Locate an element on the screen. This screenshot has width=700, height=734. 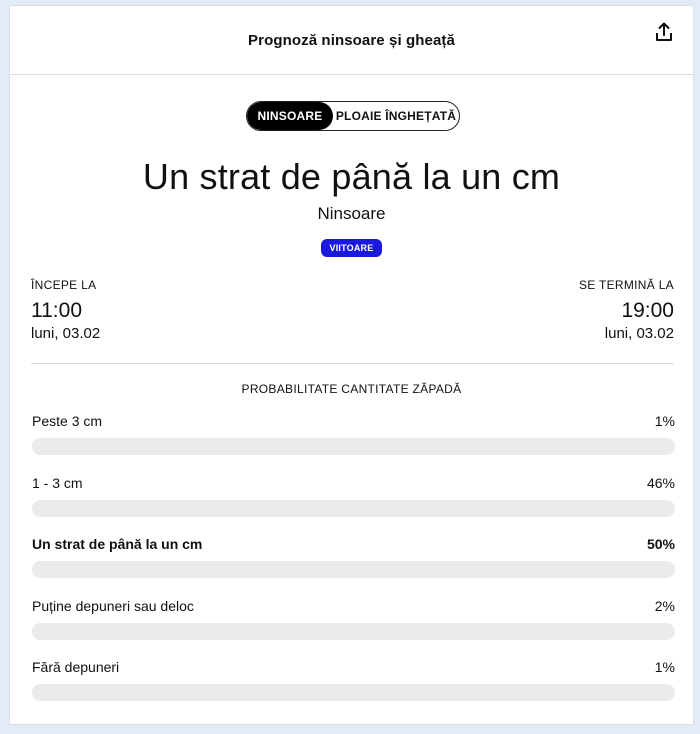
start-time: 11:00 is located at coordinates (56, 310).